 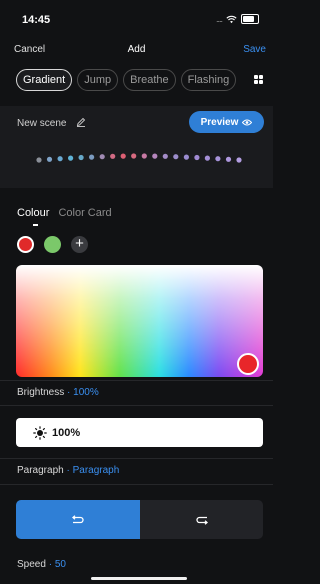 I want to click on preview-button: Preview, so click(x=226, y=122).